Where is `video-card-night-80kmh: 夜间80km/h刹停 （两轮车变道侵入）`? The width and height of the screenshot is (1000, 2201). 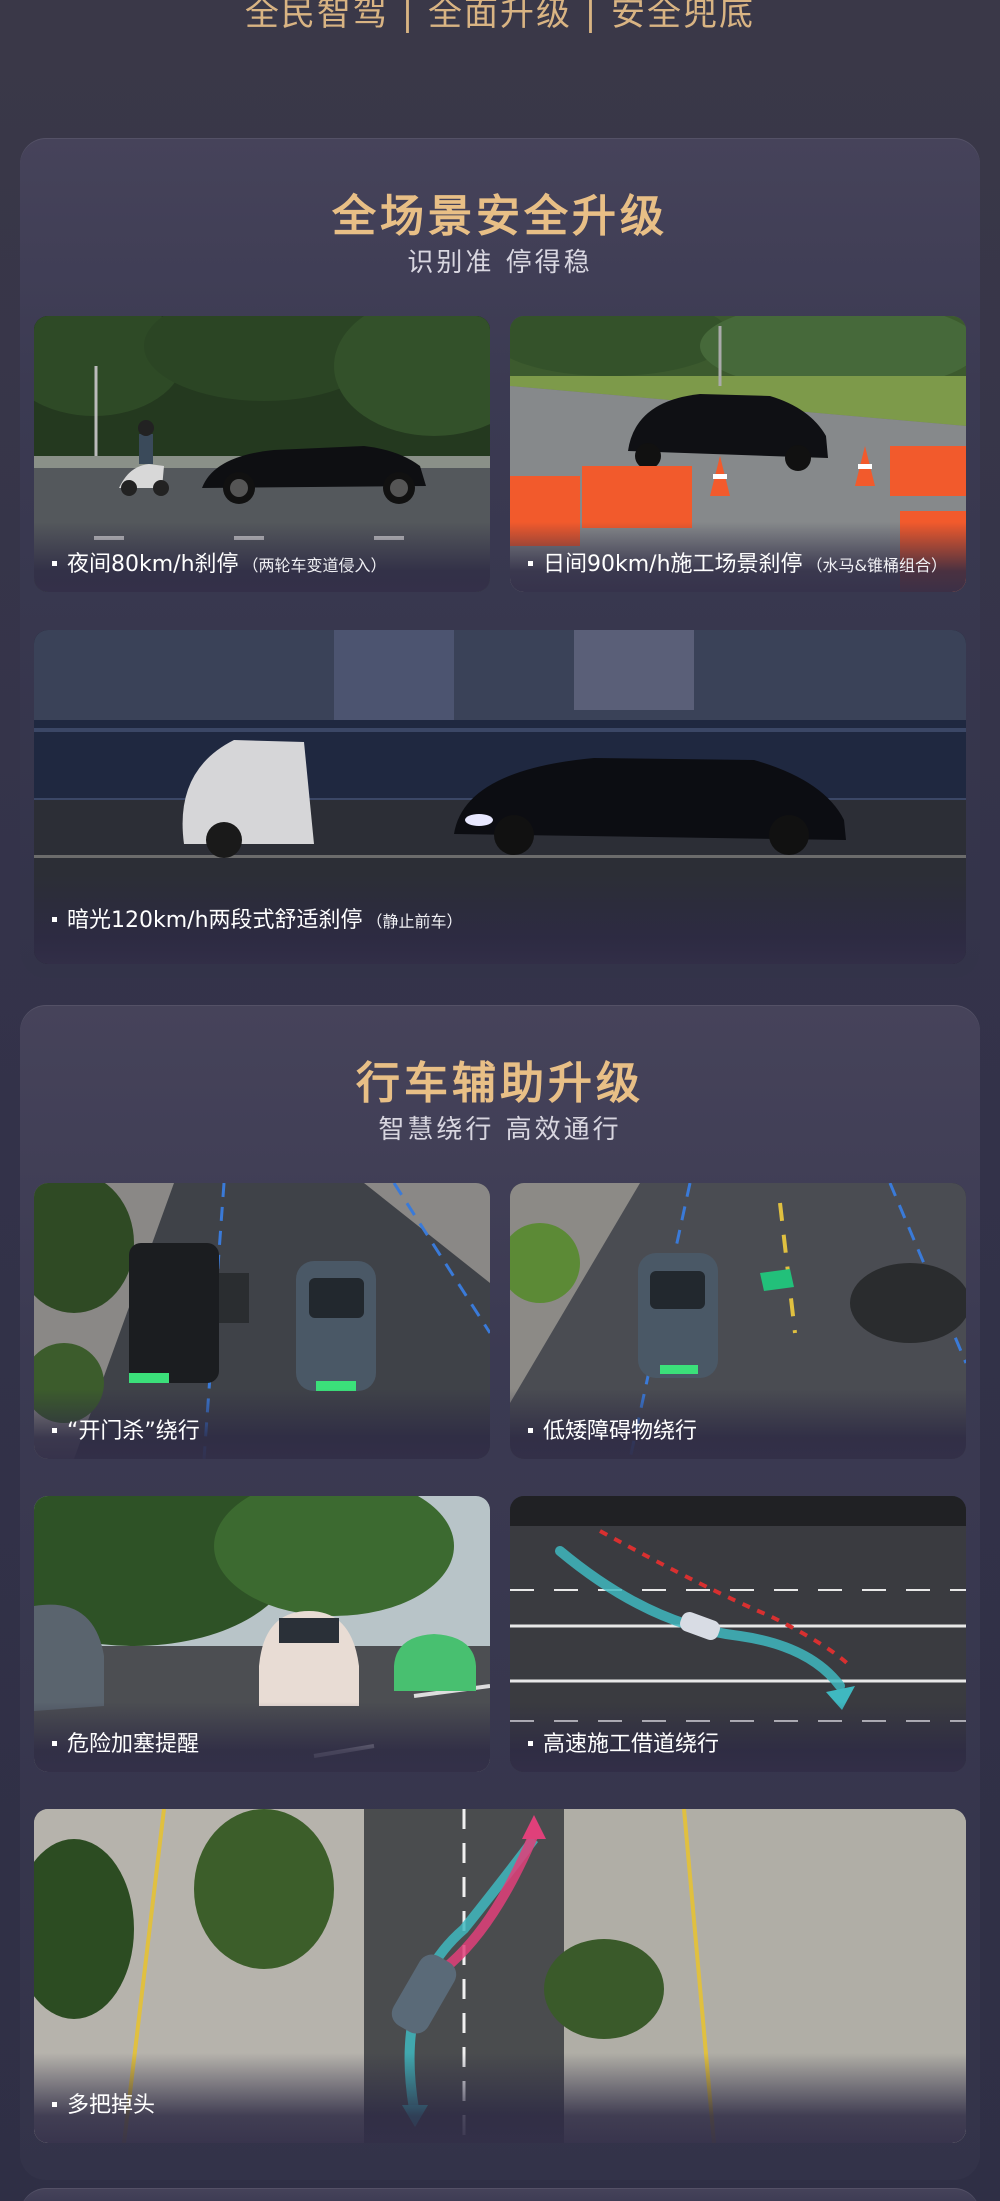 video-card-night-80kmh: 夜间80km/h刹停 （两轮车变道侵入） is located at coordinates (262, 454).